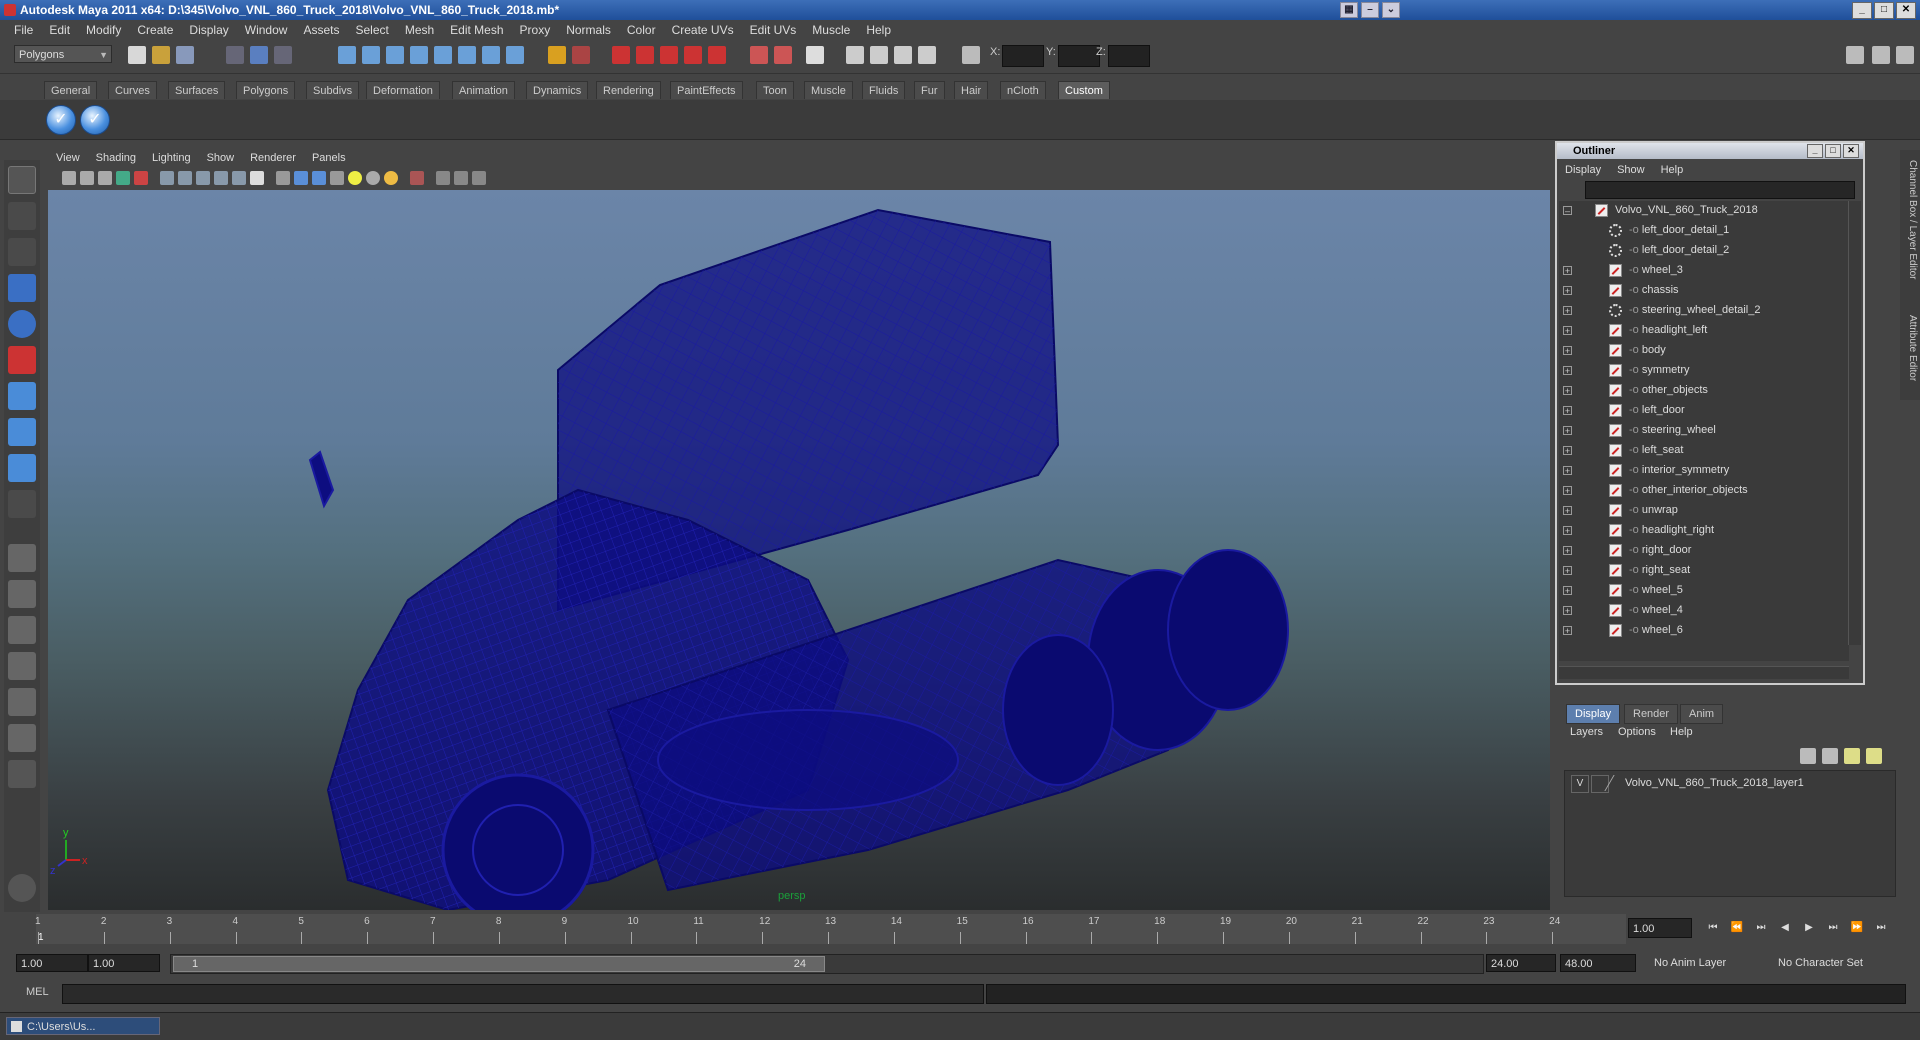 The image size is (1920, 1040). What do you see at coordinates (1023, 90) in the screenshot?
I see `shelf-tab-ncloth: nCloth` at bounding box center [1023, 90].